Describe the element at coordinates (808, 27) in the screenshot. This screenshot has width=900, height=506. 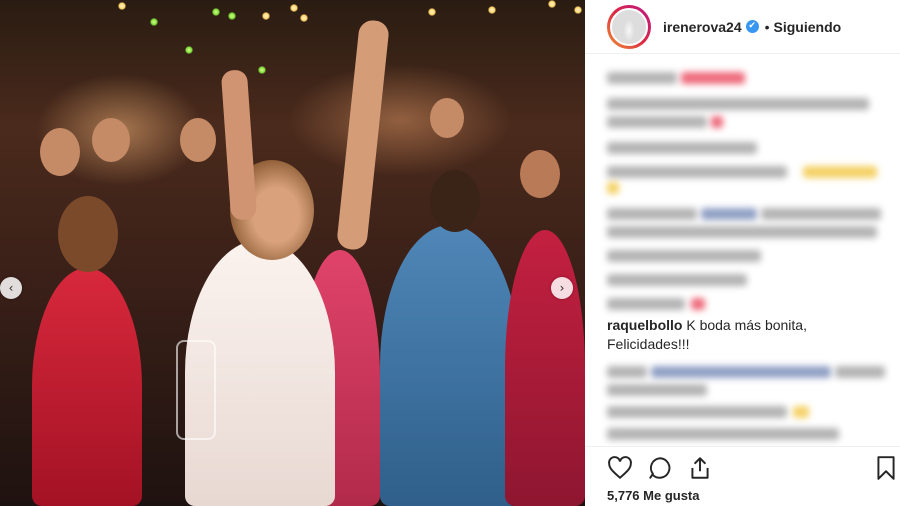
I see `following-button: Siguiendo` at that location.